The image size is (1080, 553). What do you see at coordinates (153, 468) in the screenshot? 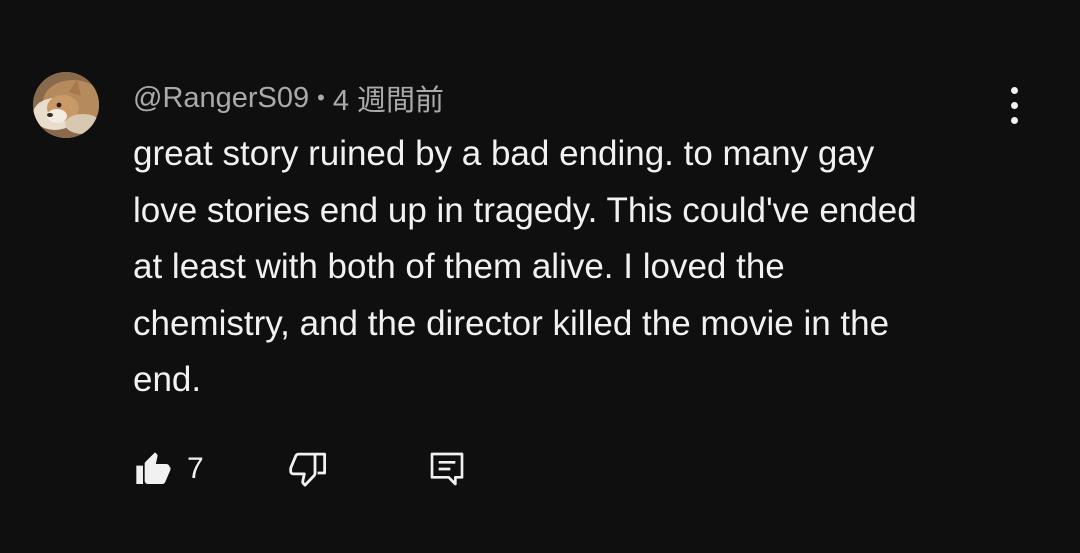
I see `thumbs-up-icon` at bounding box center [153, 468].